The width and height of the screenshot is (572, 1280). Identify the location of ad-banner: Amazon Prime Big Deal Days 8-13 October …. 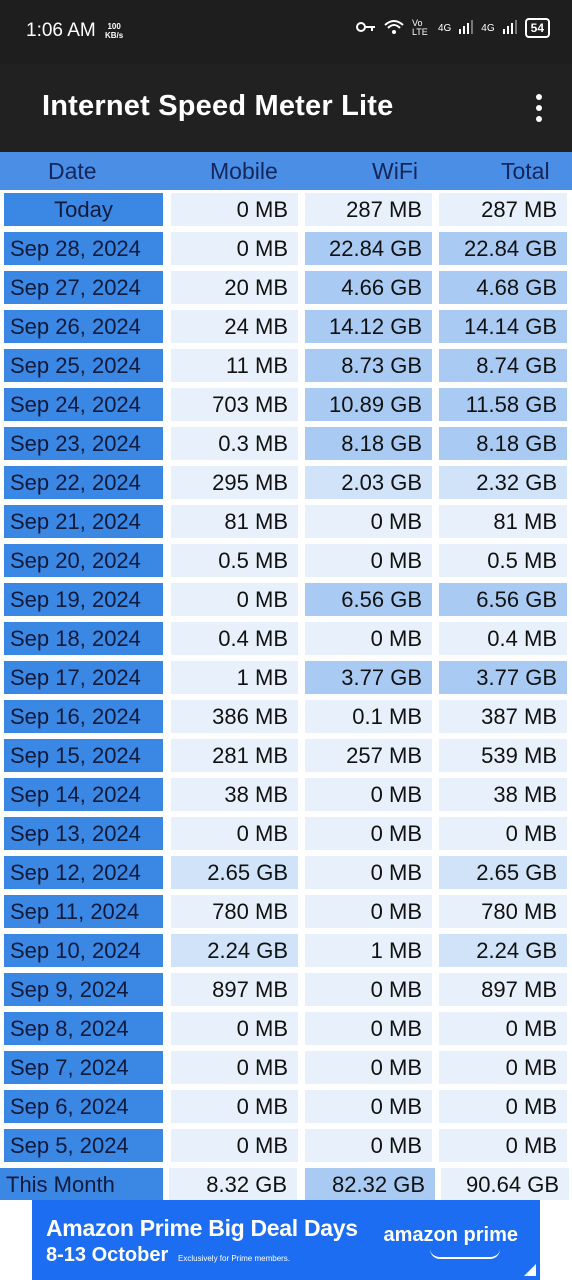
(286, 1240).